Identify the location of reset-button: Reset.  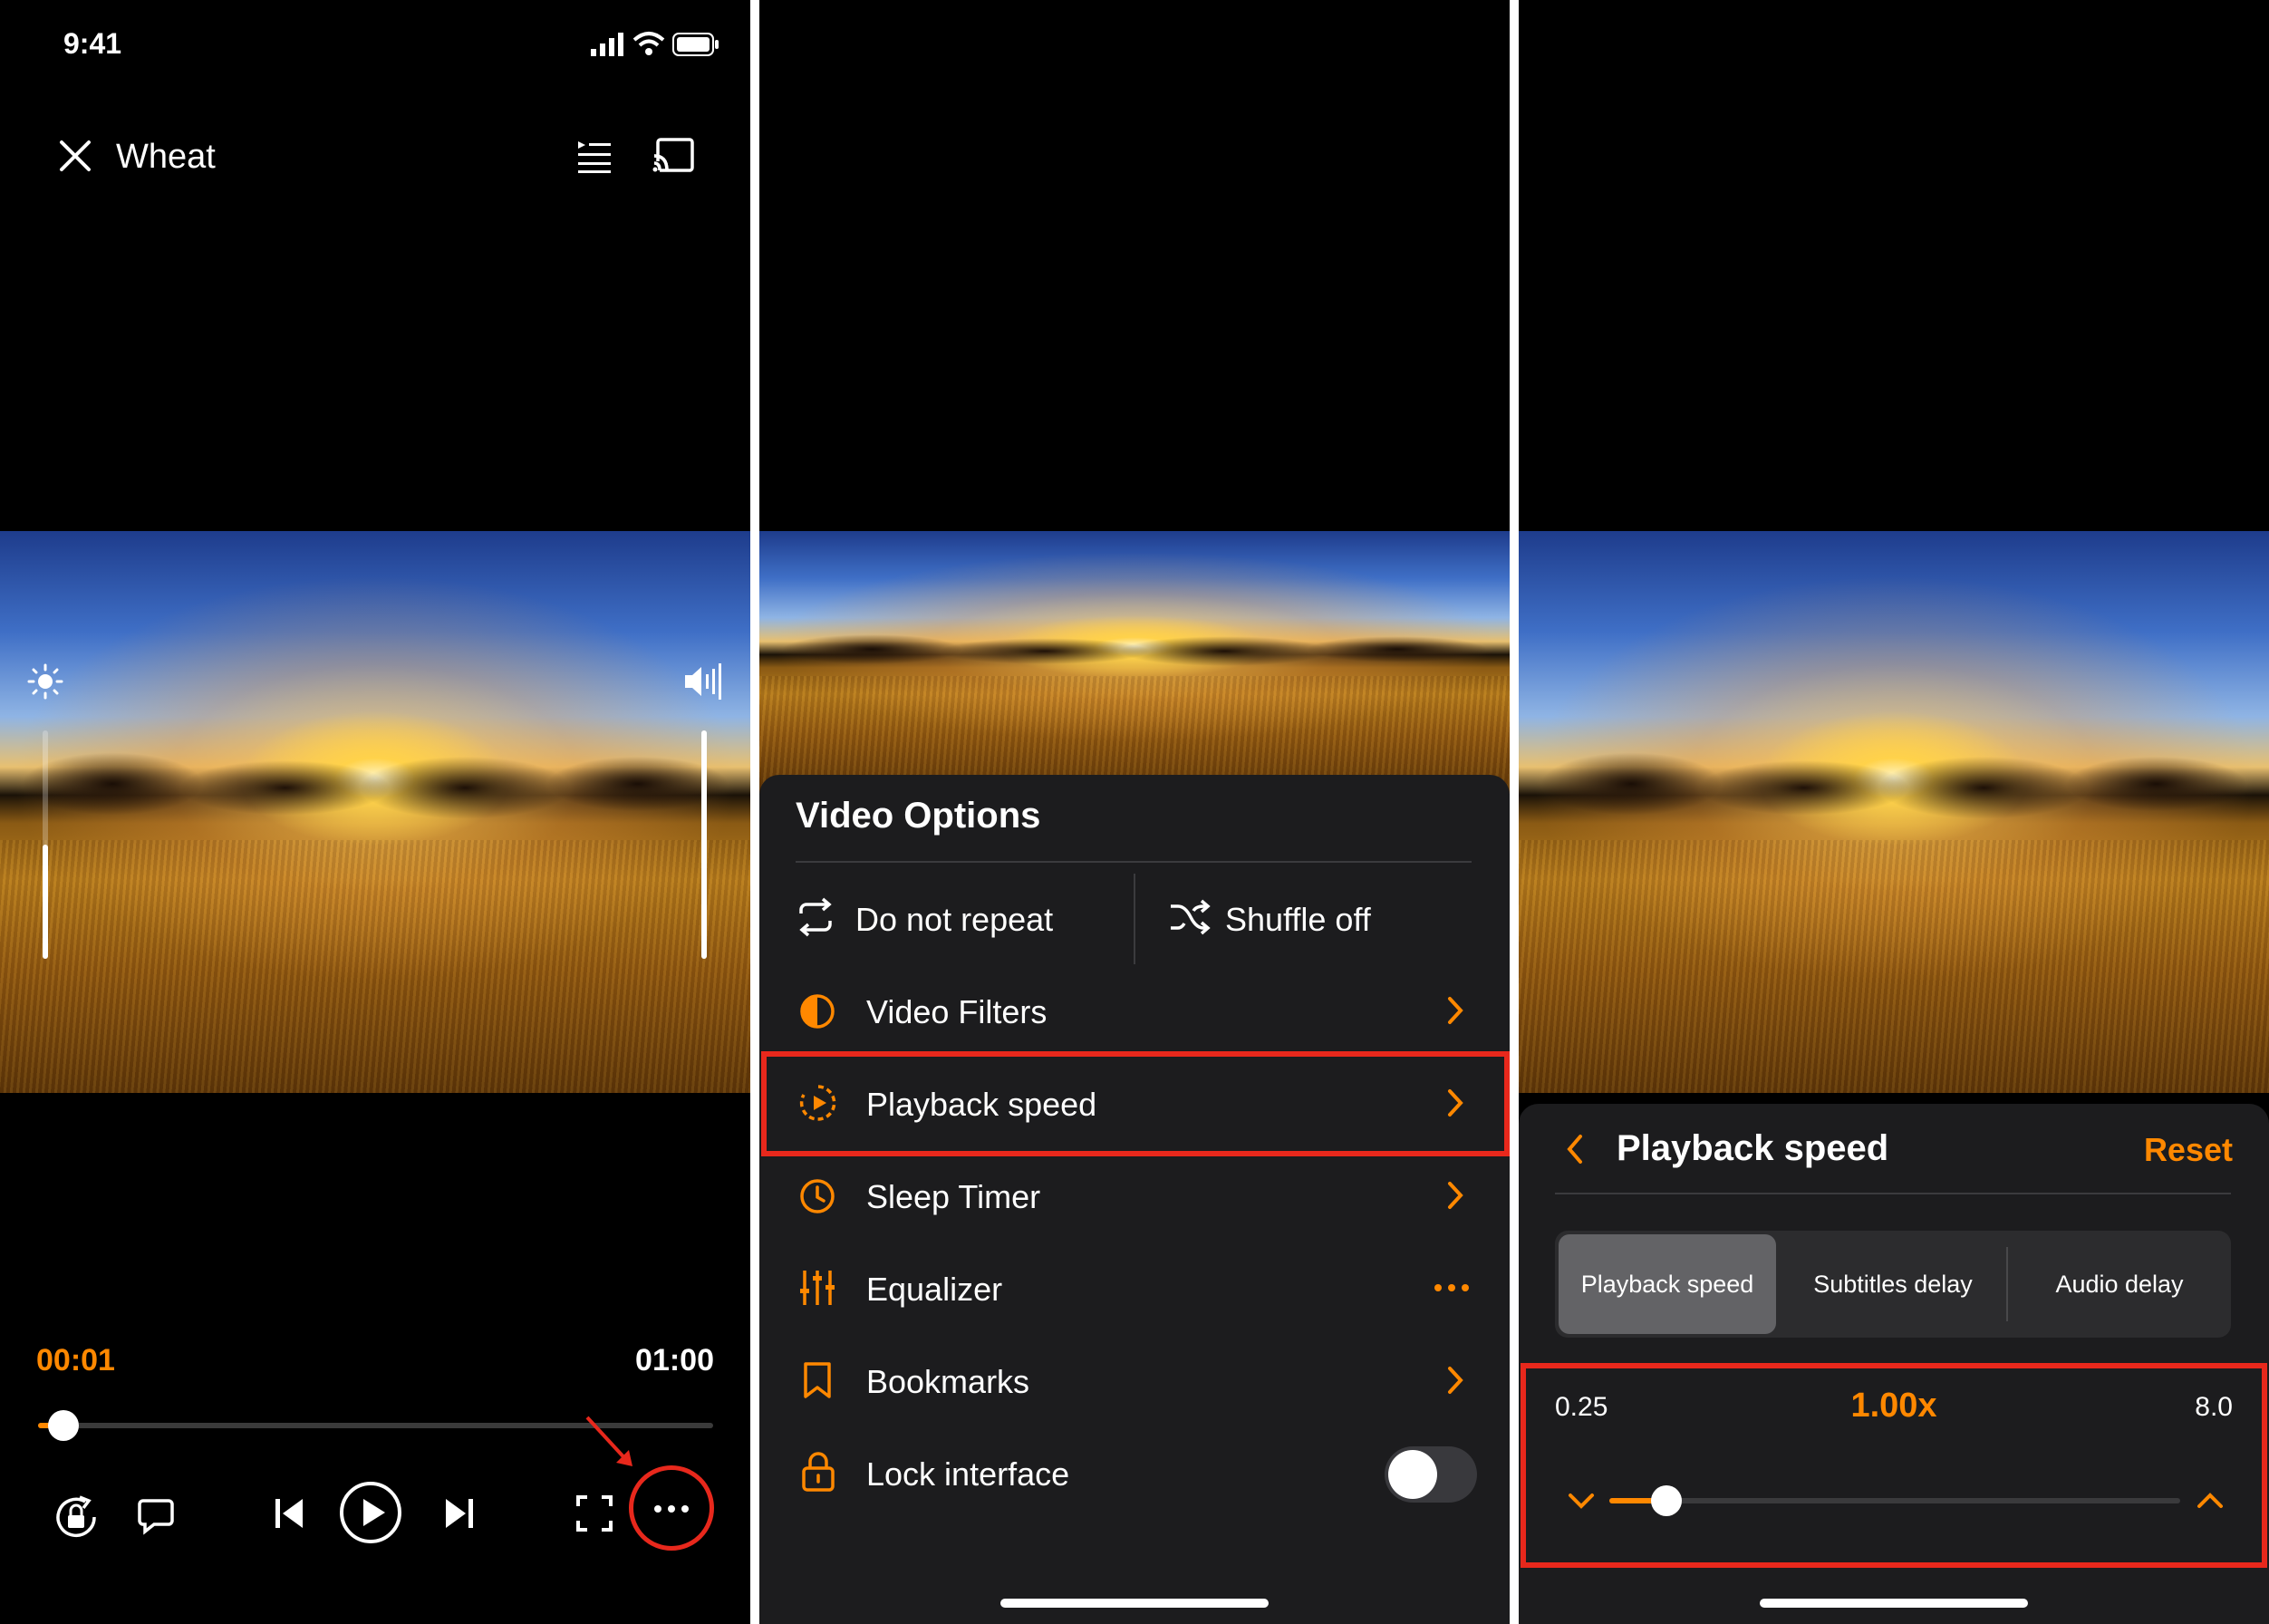
(2188, 1150).